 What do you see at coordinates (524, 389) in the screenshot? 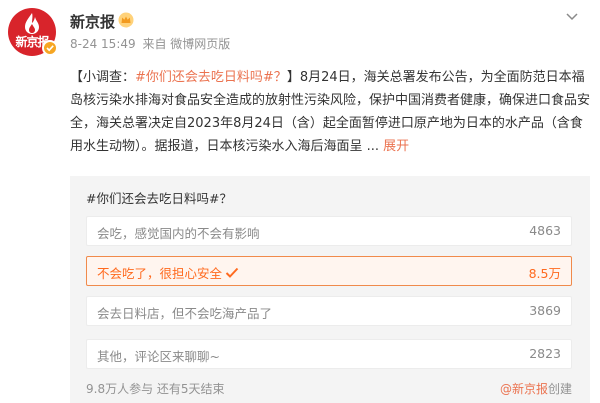
I see `poll-creator-link: @新京报` at bounding box center [524, 389].